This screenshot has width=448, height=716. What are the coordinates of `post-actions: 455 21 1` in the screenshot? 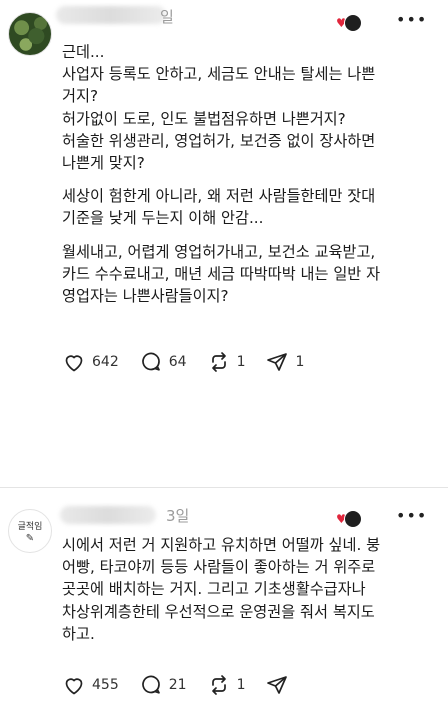 It's located at (185, 685).